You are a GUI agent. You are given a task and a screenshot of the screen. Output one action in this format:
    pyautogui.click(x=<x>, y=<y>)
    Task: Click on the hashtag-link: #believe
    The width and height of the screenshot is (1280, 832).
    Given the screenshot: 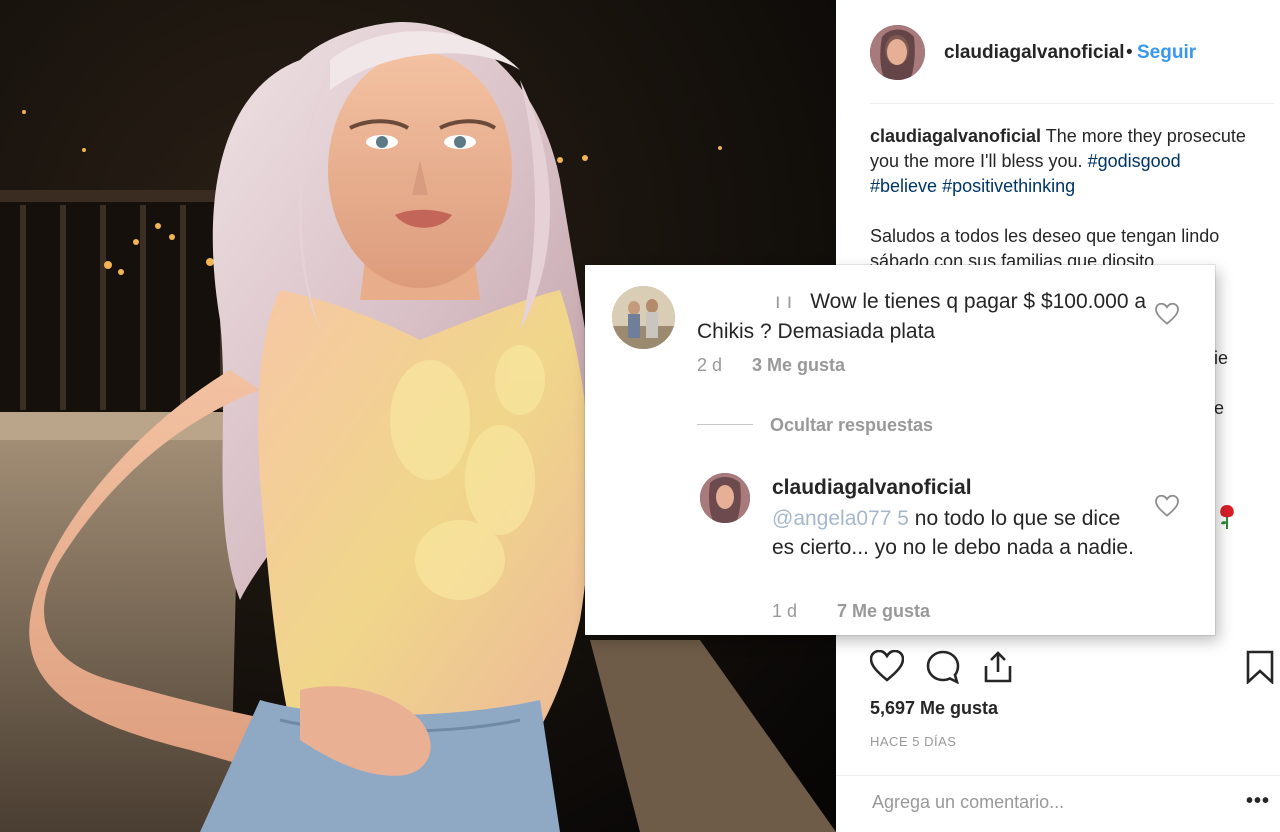 What is the action you would take?
    pyautogui.click(x=903, y=186)
    